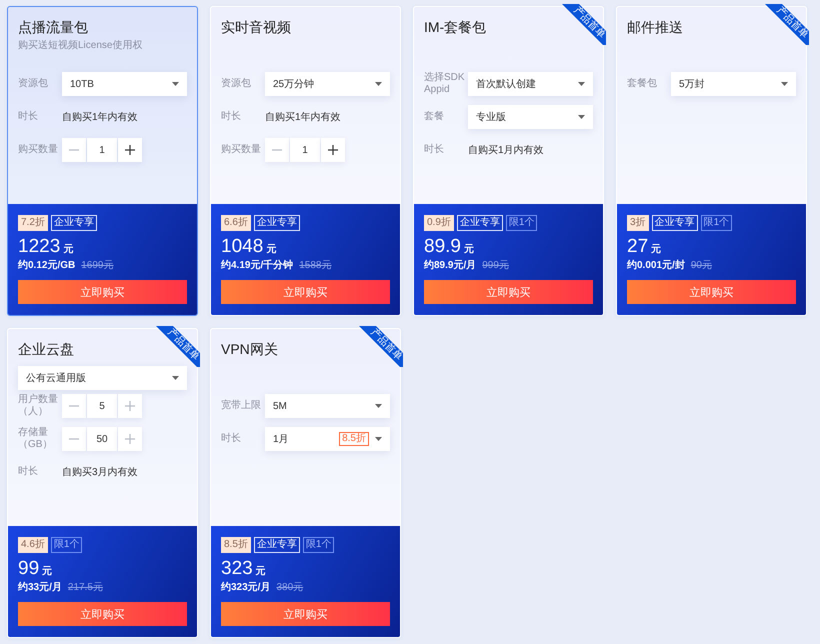 The width and height of the screenshot is (820, 644). I want to click on price: 89.9, so click(442, 247).